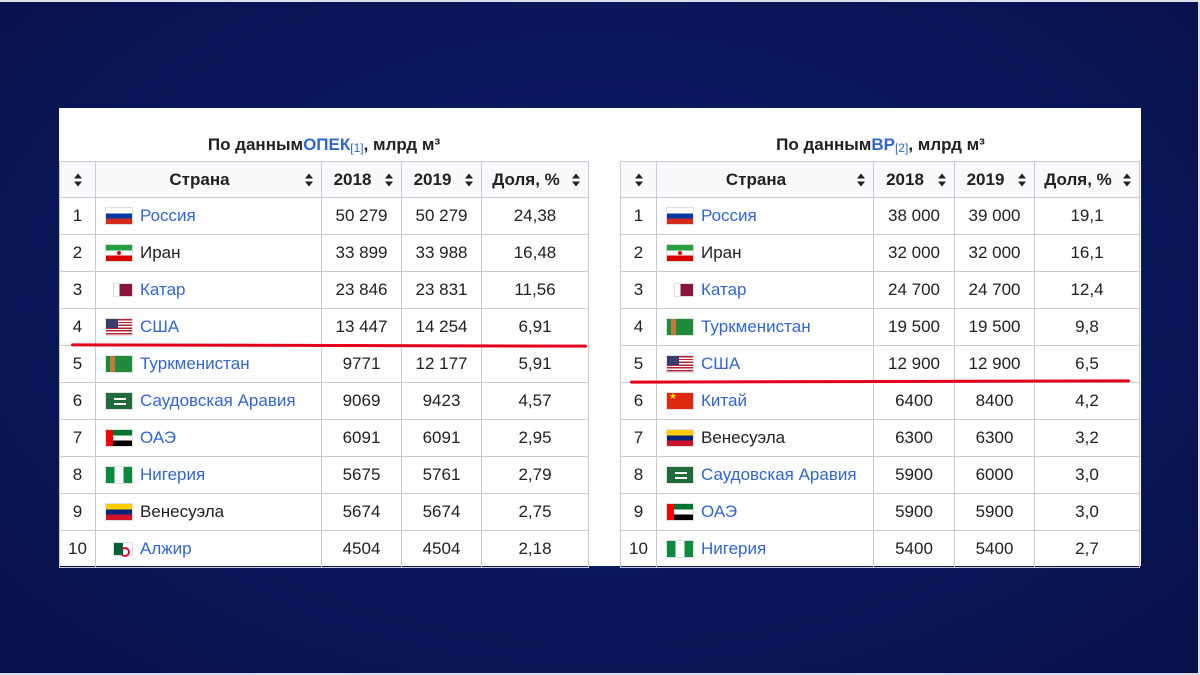 This screenshot has height=675, width=1200. What do you see at coordinates (638, 216) in the screenshot?
I see `rank-cell: 1` at bounding box center [638, 216].